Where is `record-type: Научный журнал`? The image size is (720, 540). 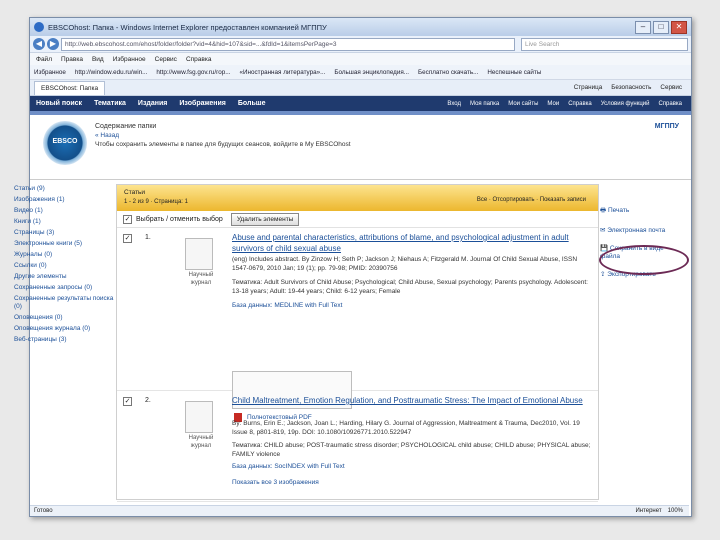 record-type: Научный журнал is located at coordinates (201, 442).